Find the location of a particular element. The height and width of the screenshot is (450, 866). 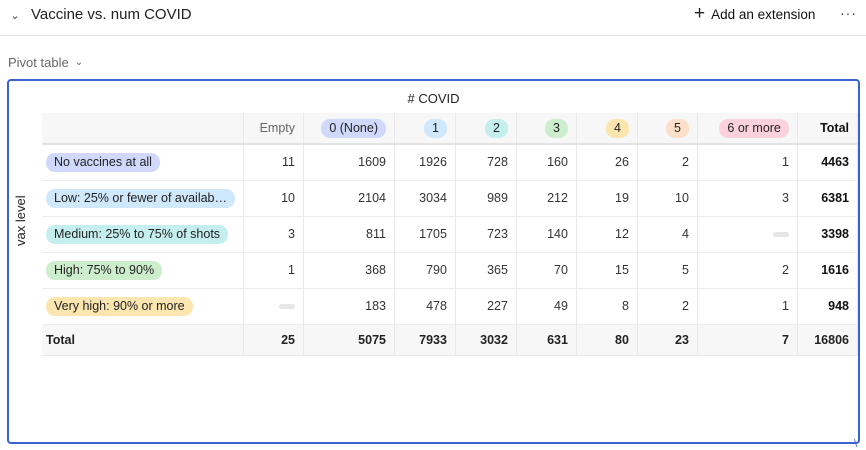

row-total-cell: 4463 is located at coordinates (828, 162).